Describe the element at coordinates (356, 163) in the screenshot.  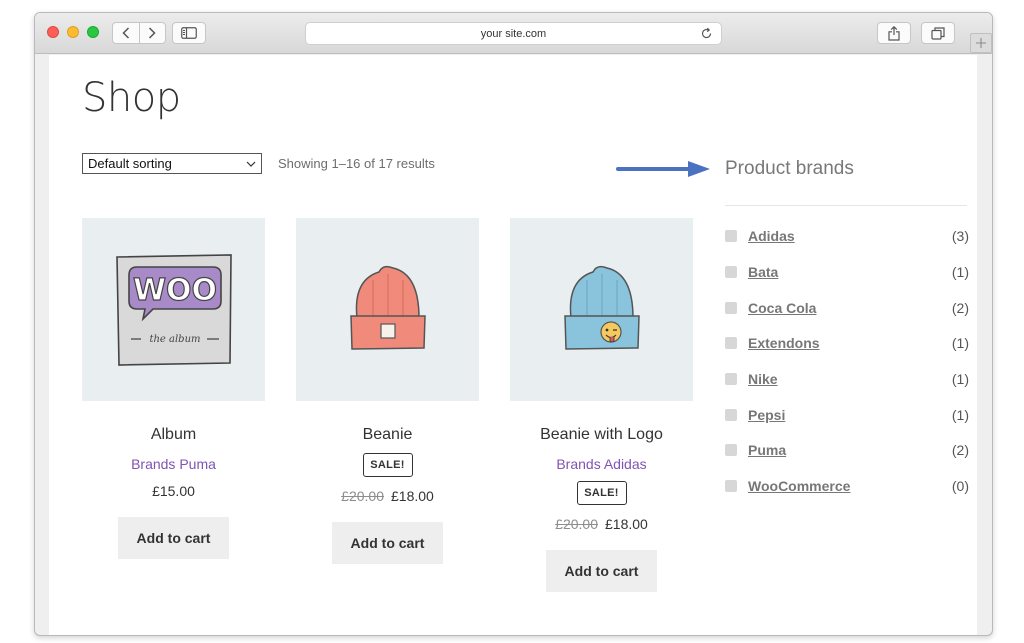
I see `result-count: Showing 1–16 of 17 results` at that location.